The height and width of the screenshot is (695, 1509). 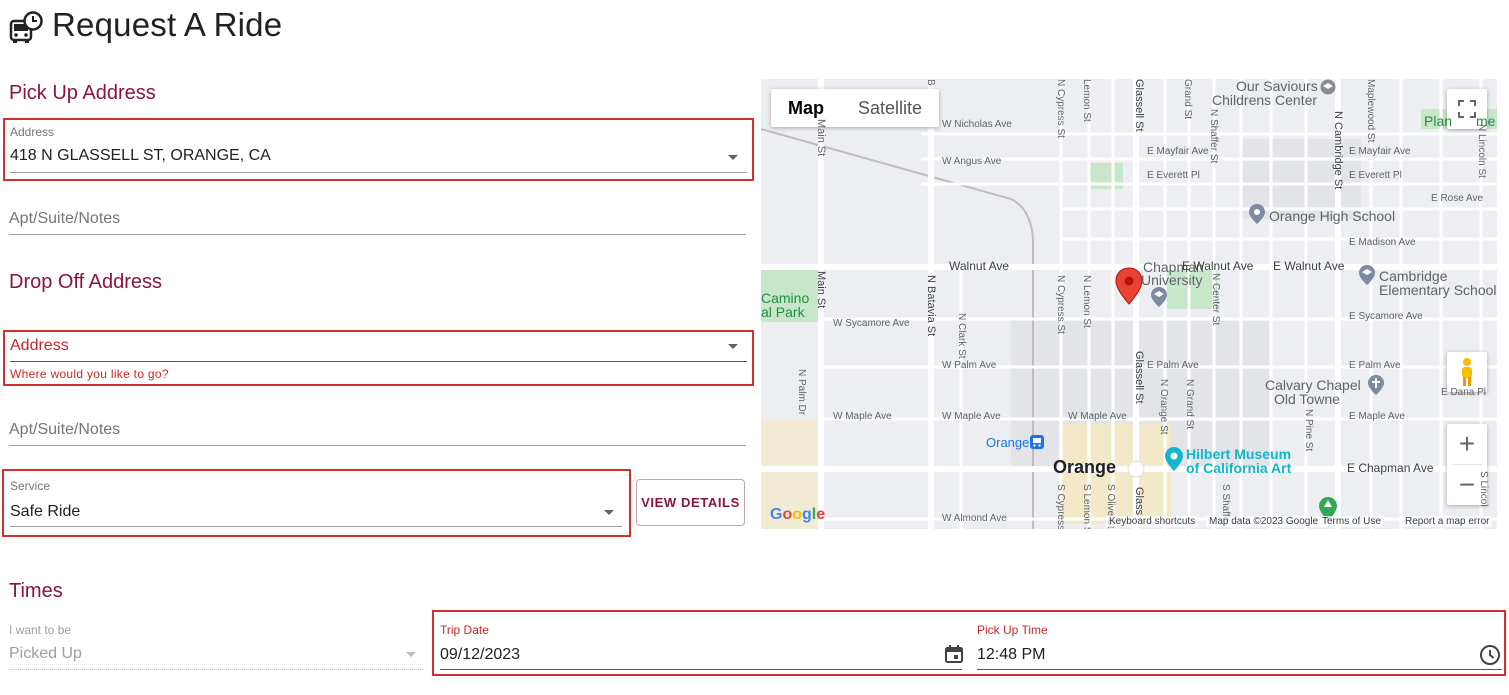 I want to click on view-details-button: VIEW DETAILS, so click(x=690, y=502).